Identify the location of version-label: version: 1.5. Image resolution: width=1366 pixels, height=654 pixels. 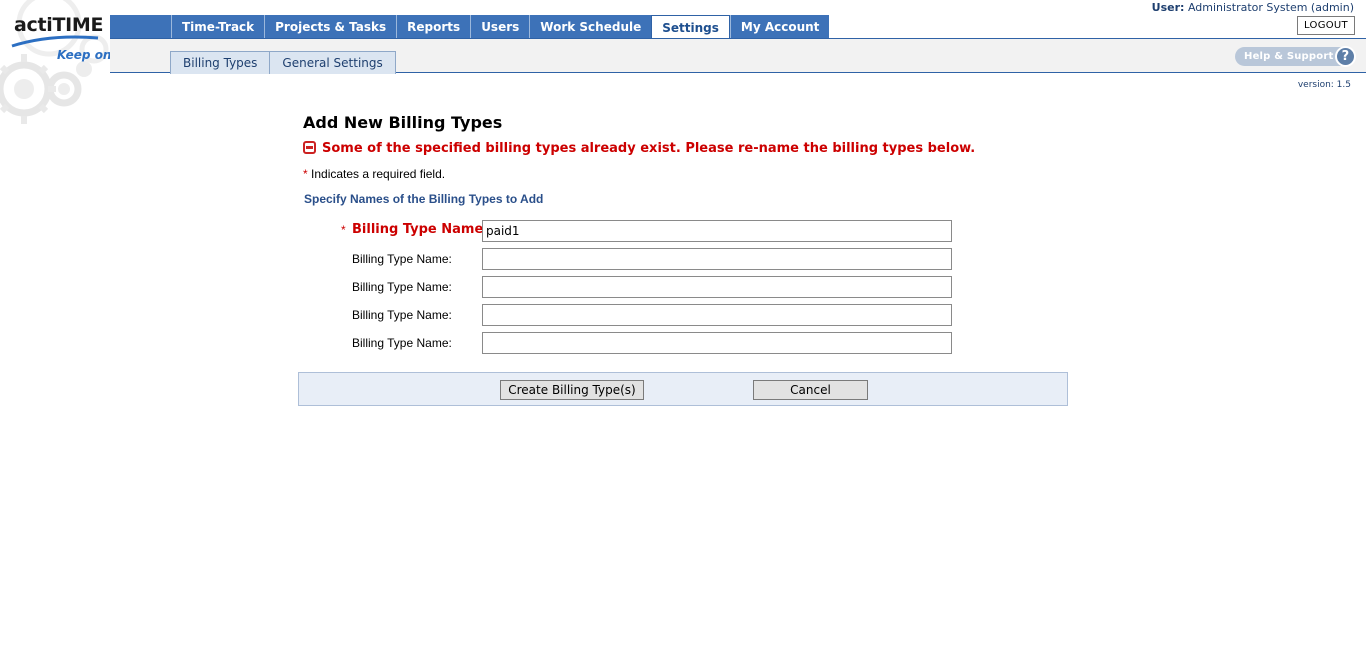
(1324, 85).